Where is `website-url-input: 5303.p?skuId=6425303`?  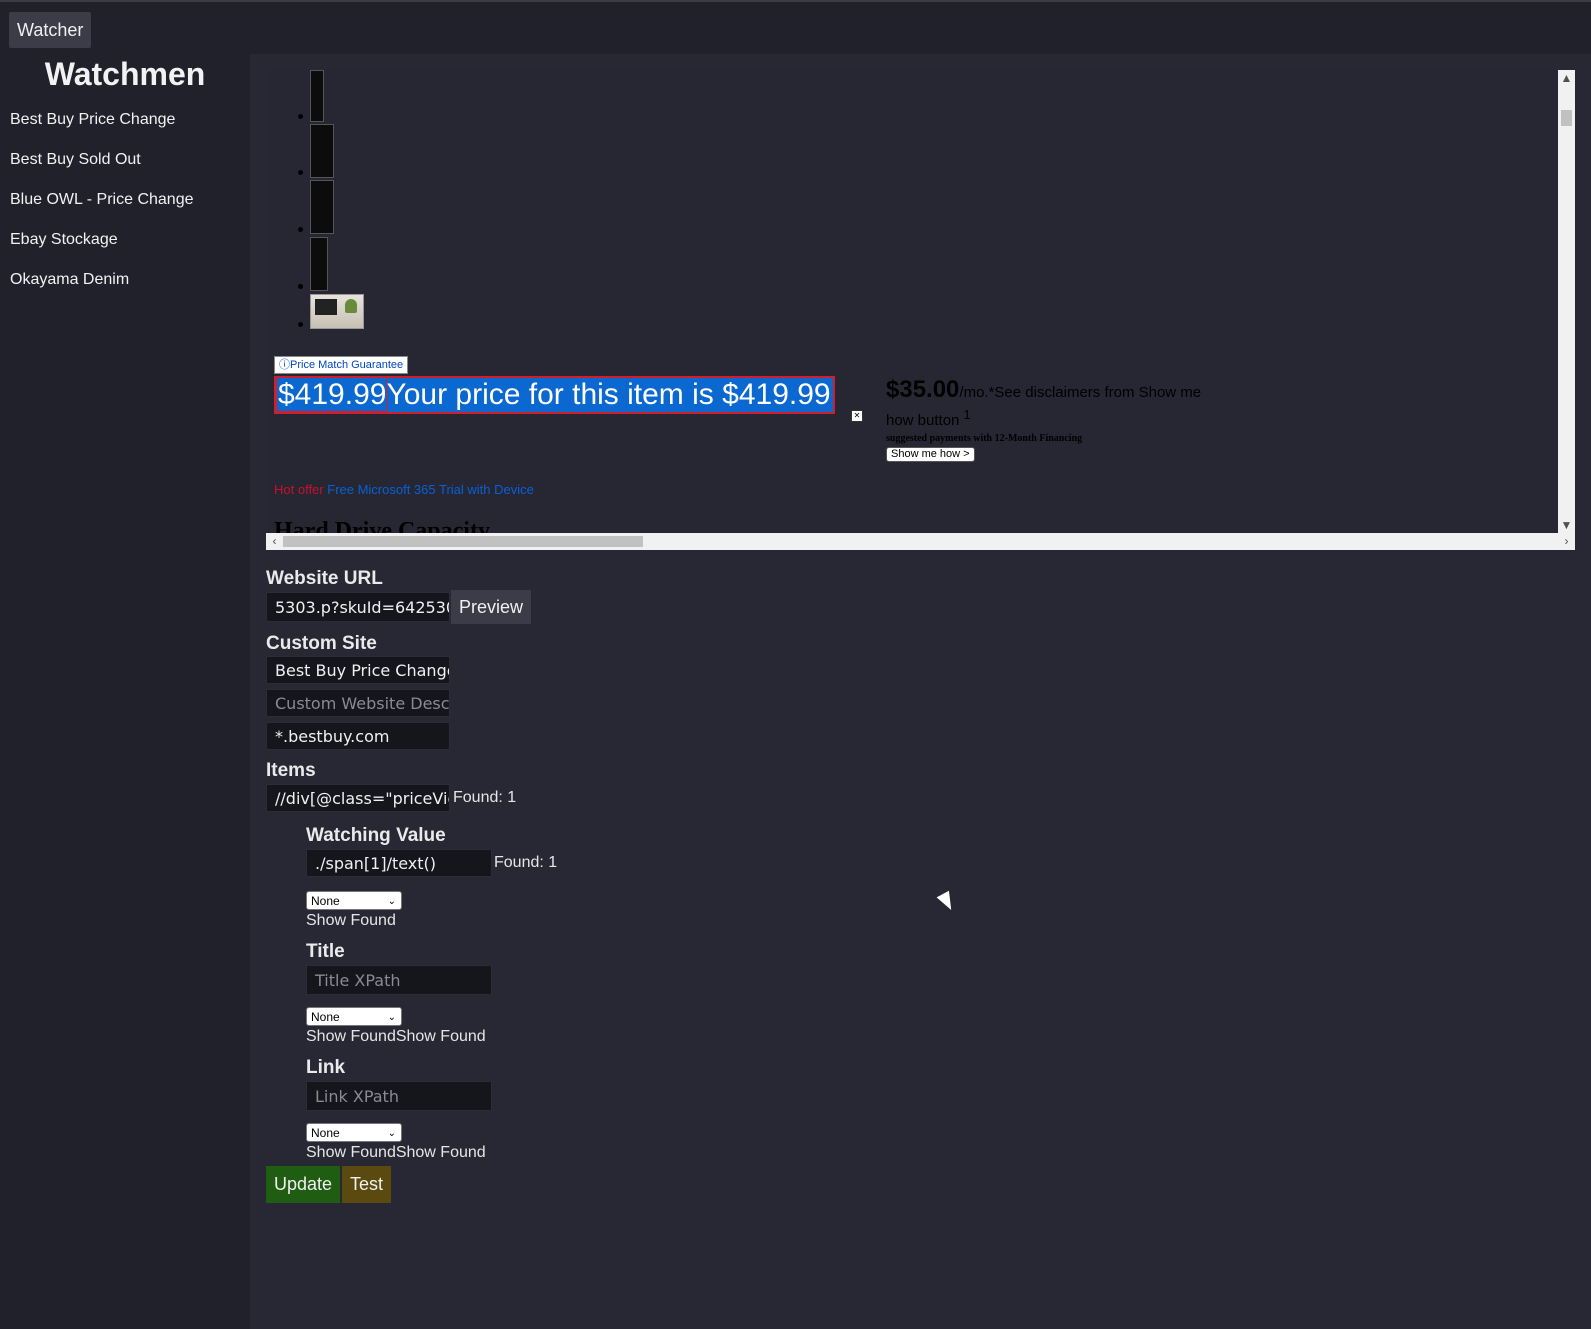 website-url-input: 5303.p?skuId=6425303 is located at coordinates (358, 607).